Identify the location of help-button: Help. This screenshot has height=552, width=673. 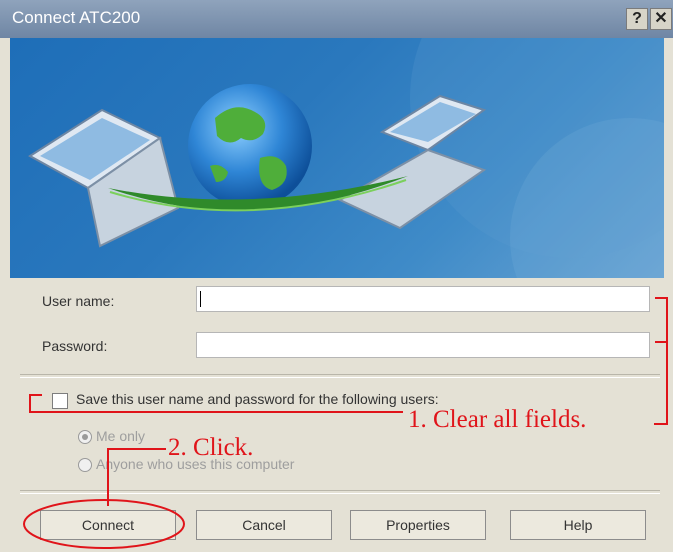
(578, 525).